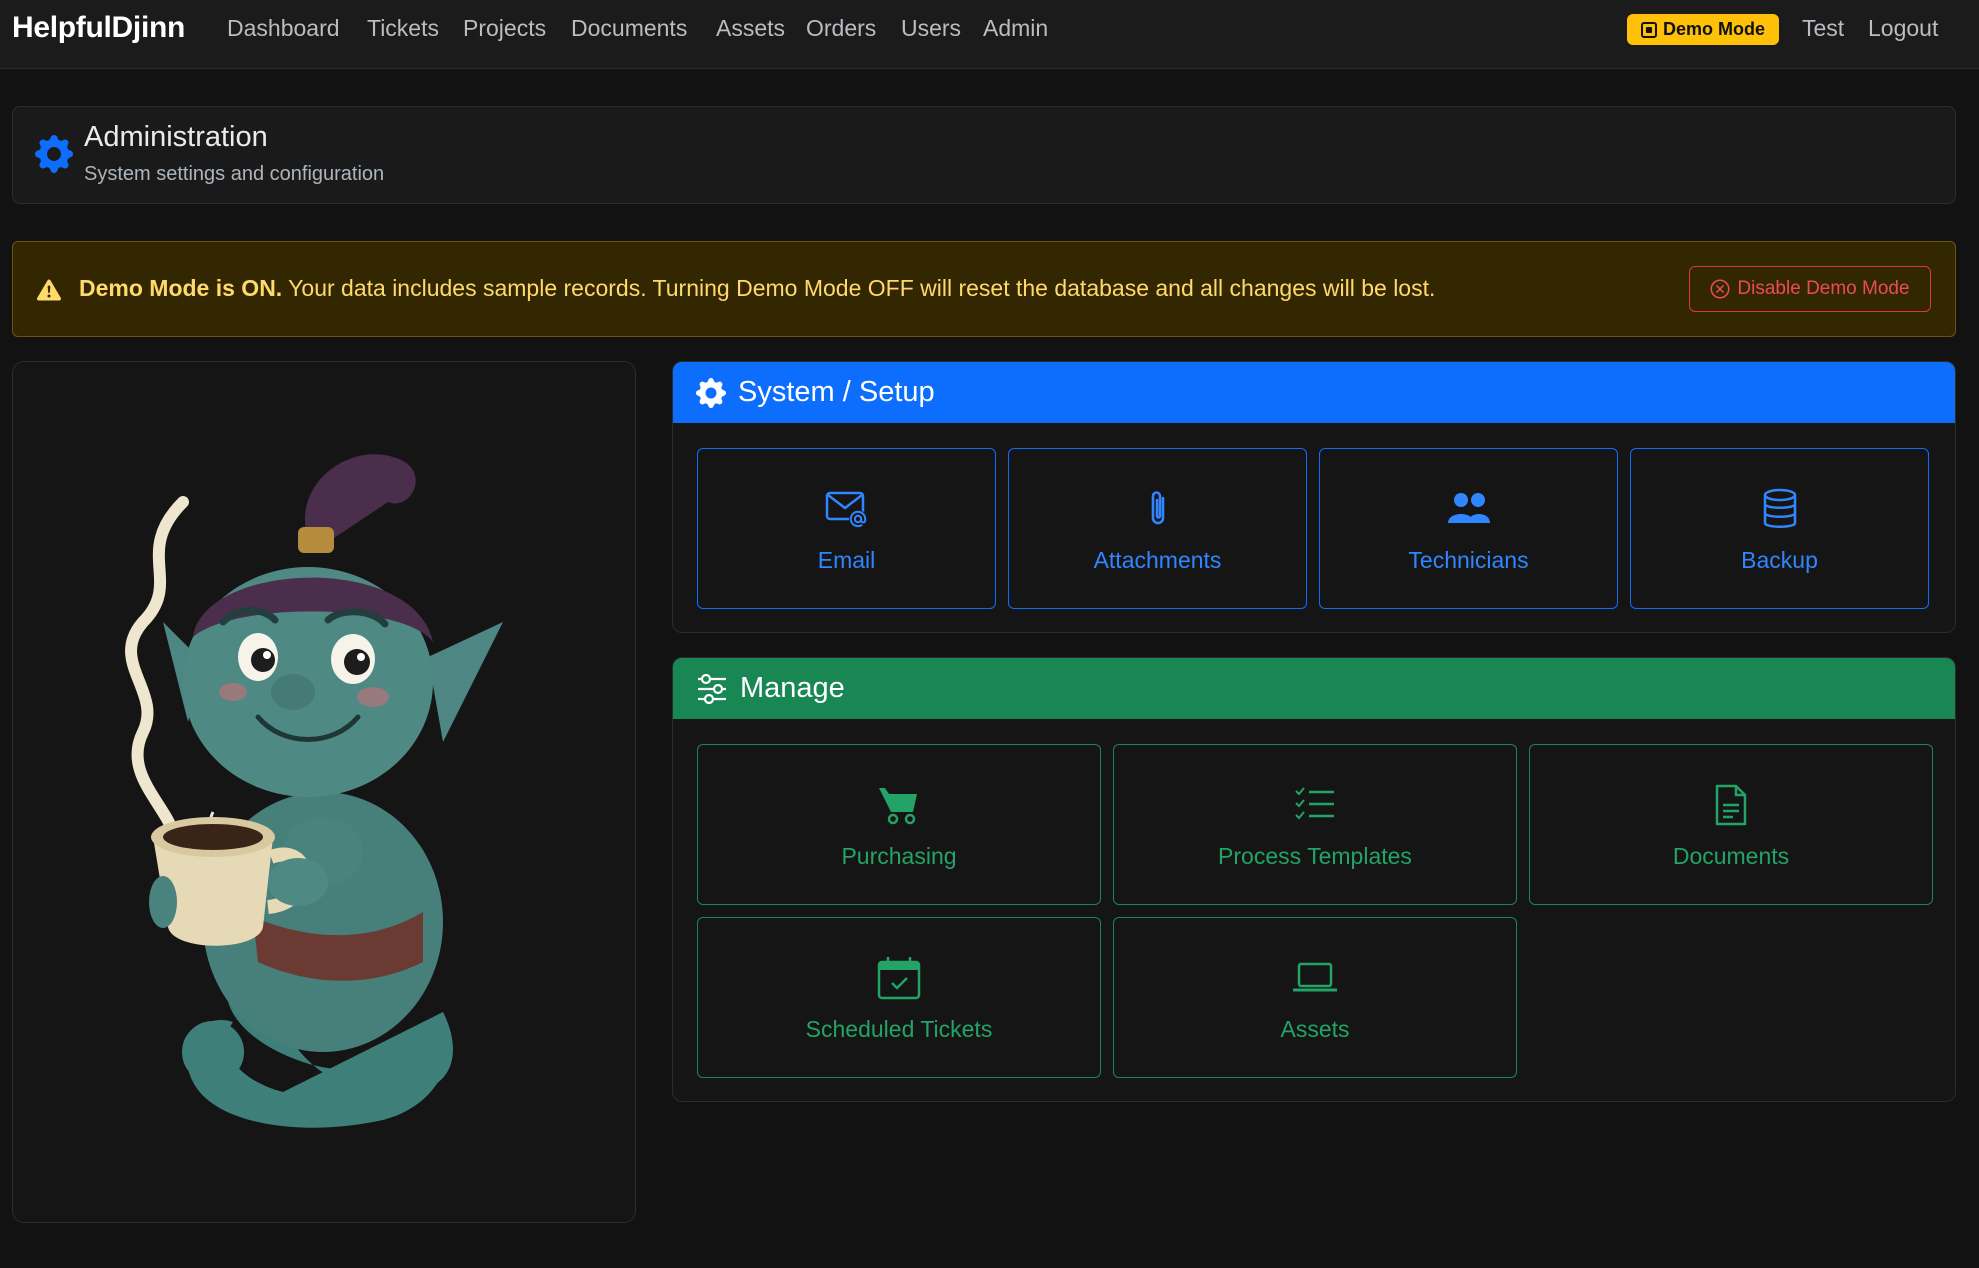 The image size is (1979, 1268). I want to click on tile-purchasing: Purchasing, so click(899, 824).